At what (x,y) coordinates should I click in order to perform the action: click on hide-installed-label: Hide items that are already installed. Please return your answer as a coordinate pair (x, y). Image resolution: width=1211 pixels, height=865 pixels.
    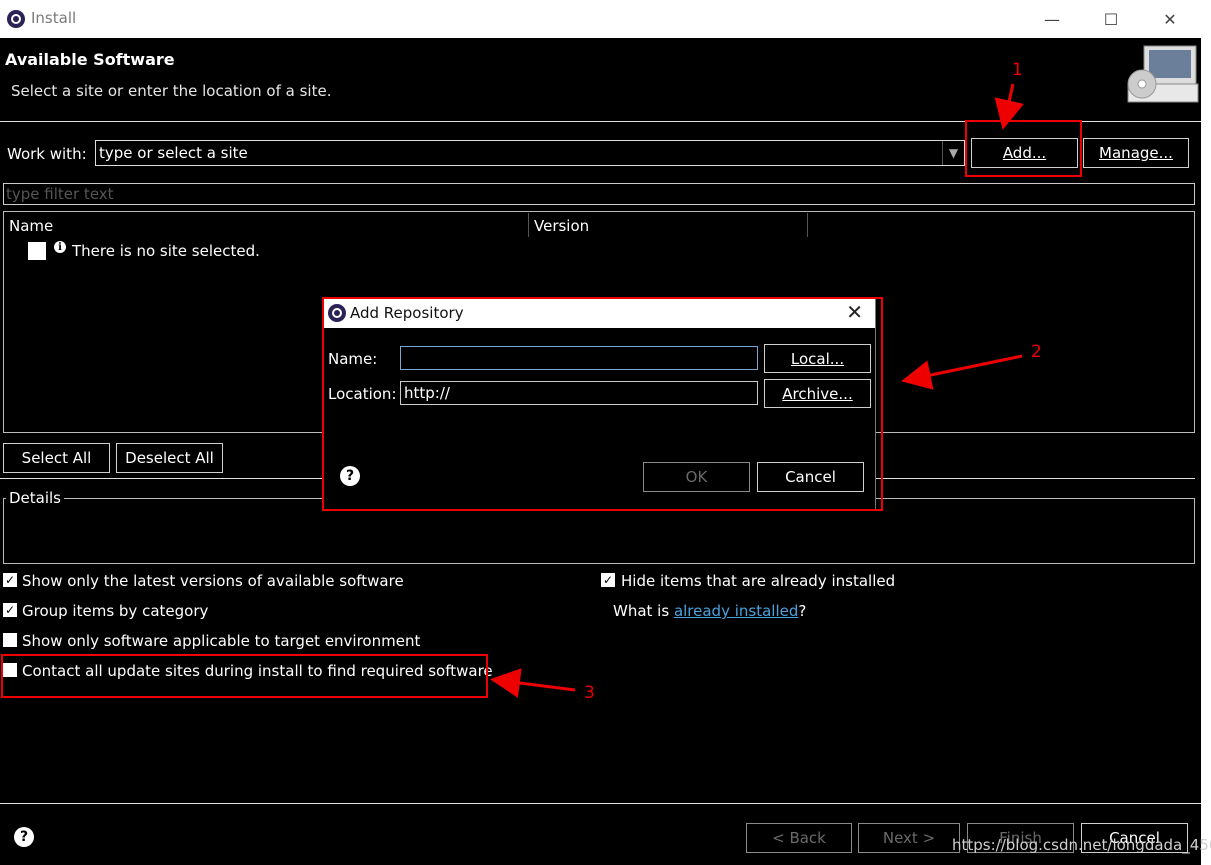
    Looking at the image, I should click on (758, 581).